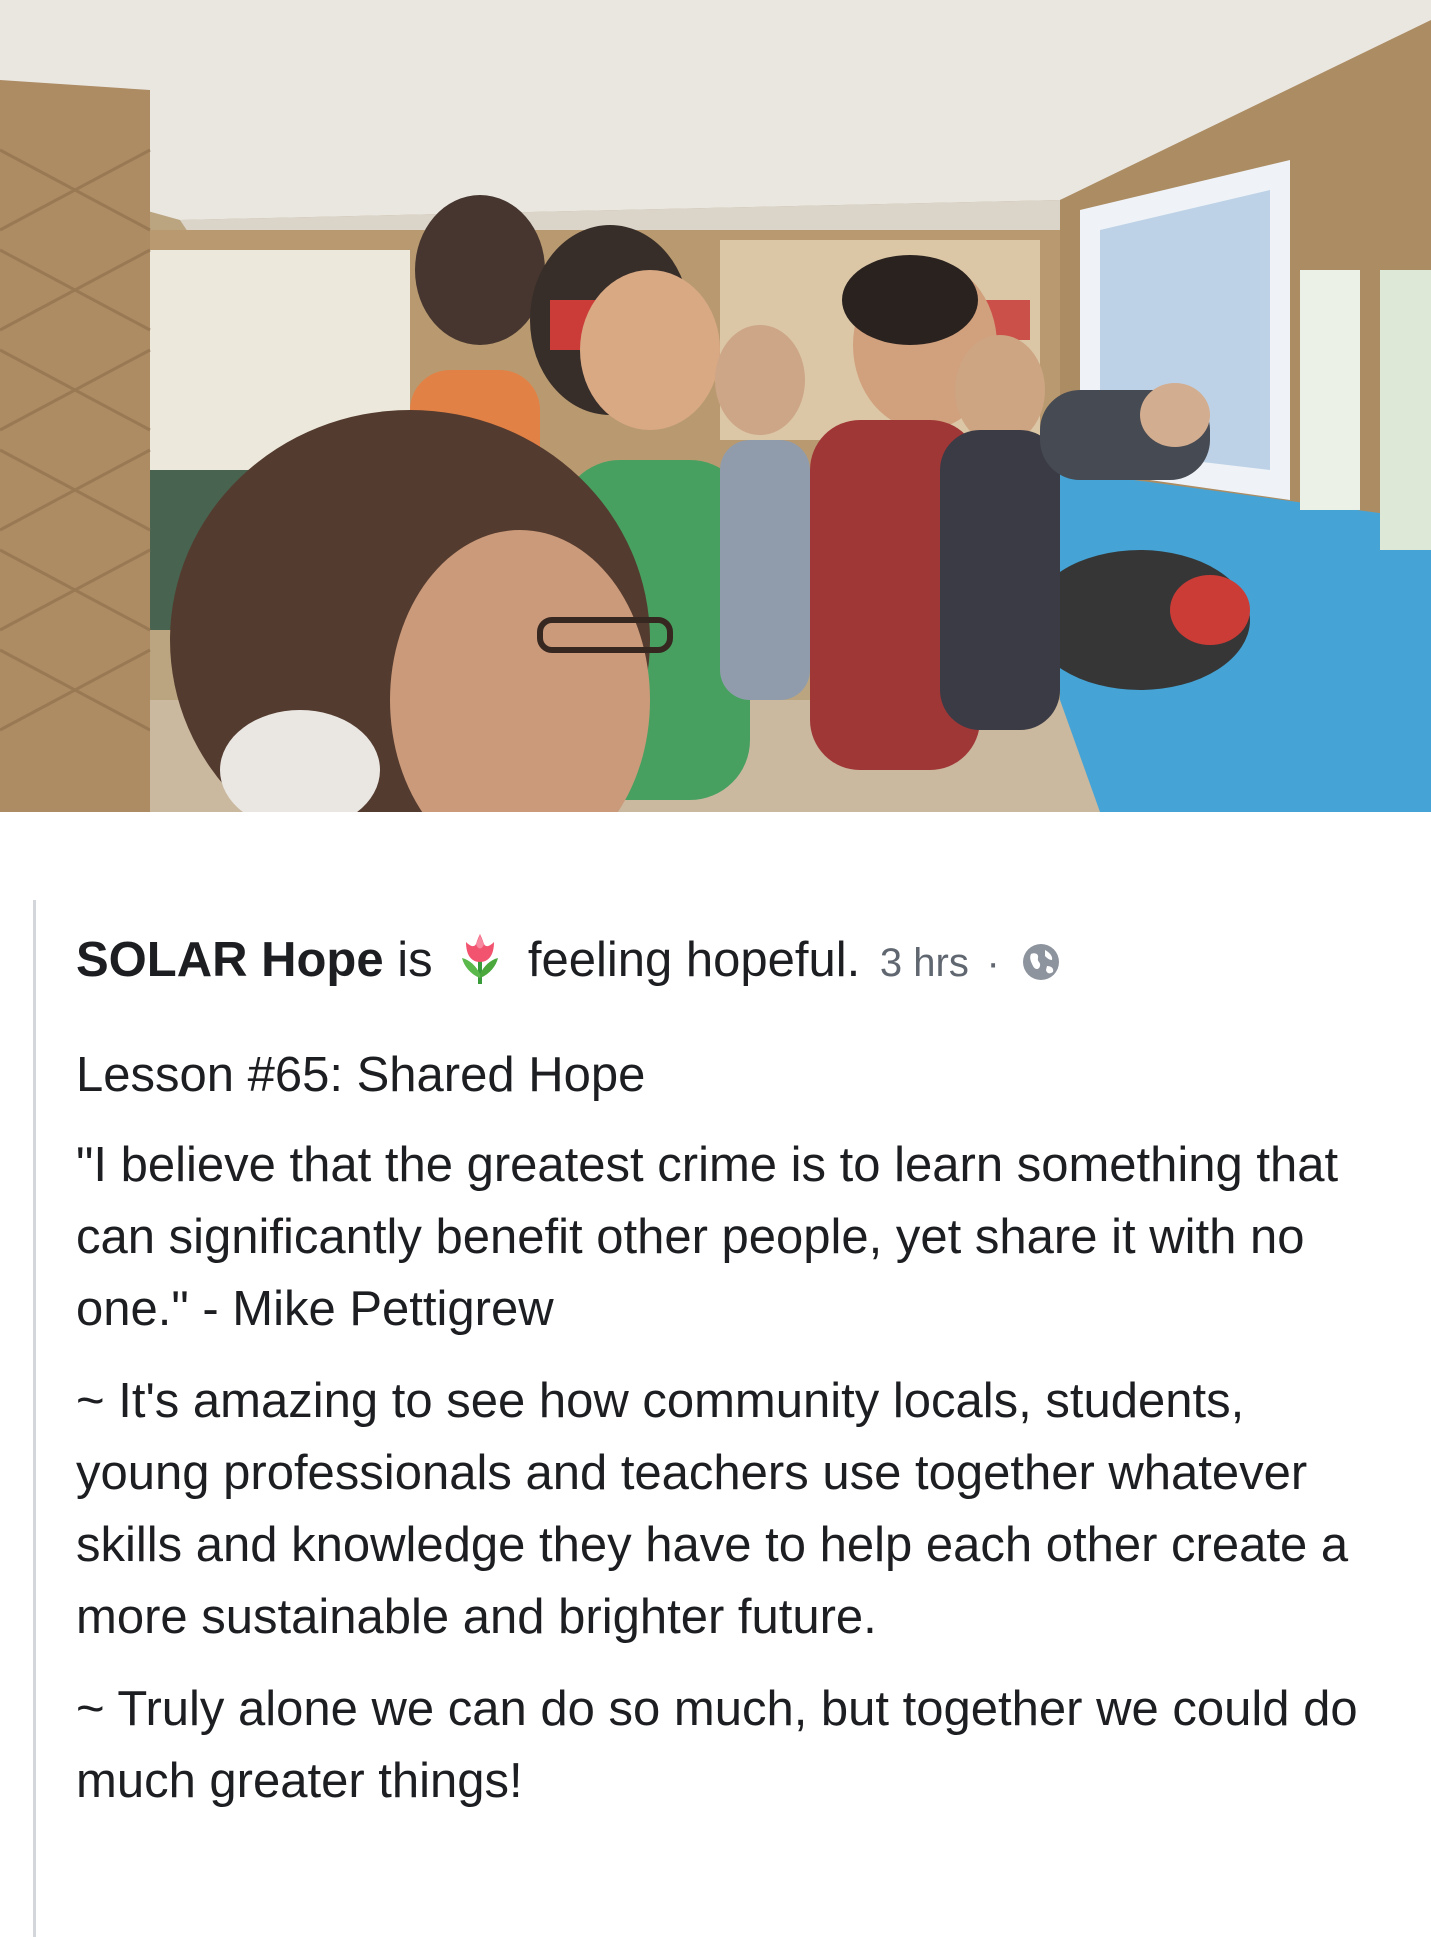 The height and width of the screenshot is (1937, 1431). Describe the element at coordinates (1041, 957) in the screenshot. I see `globe-icon` at that location.